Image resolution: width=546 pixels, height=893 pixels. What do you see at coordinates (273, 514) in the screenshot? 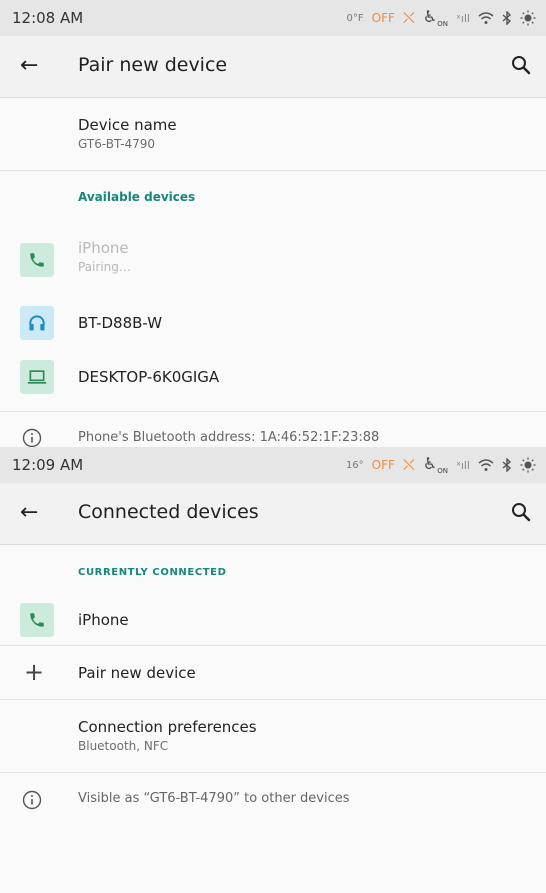
I see `app-bar: ← Connected devices` at bounding box center [273, 514].